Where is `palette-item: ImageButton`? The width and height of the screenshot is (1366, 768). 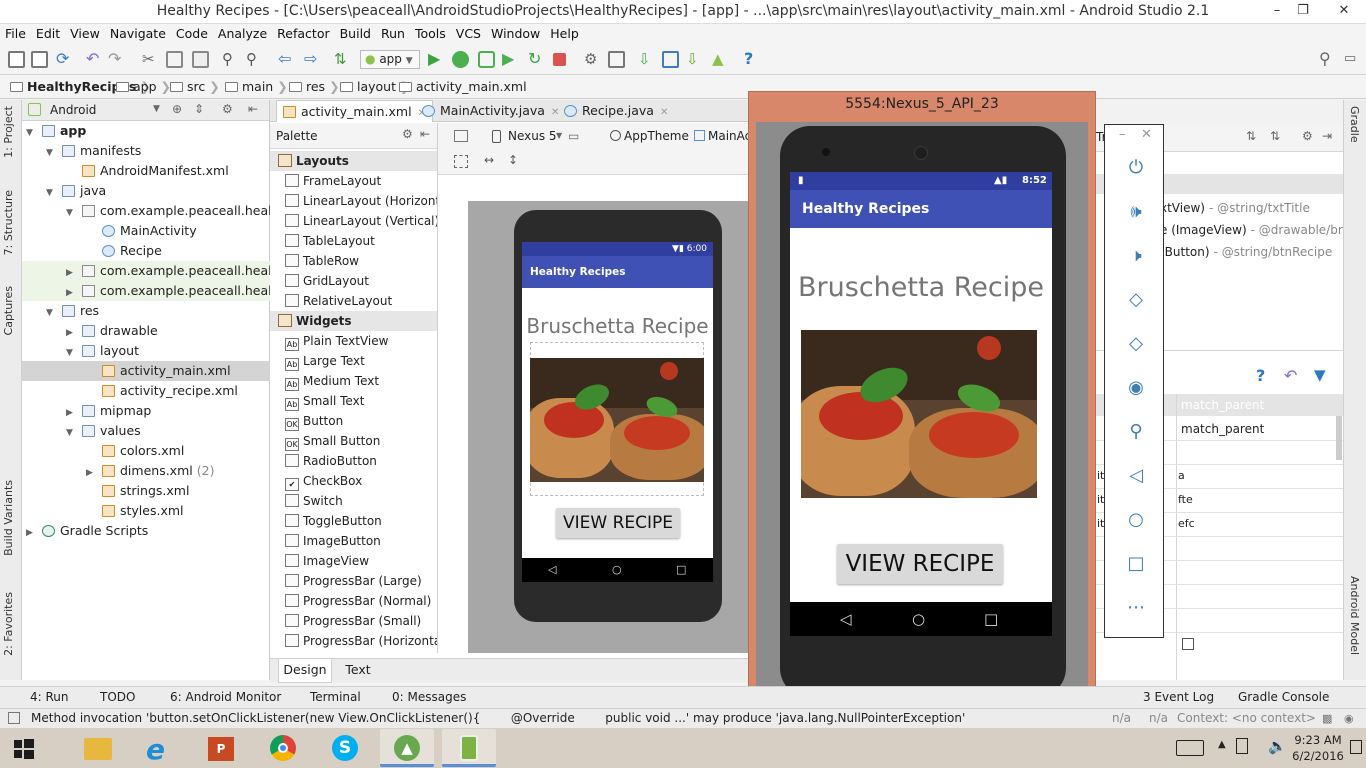
palette-item: ImageButton is located at coordinates (353, 541).